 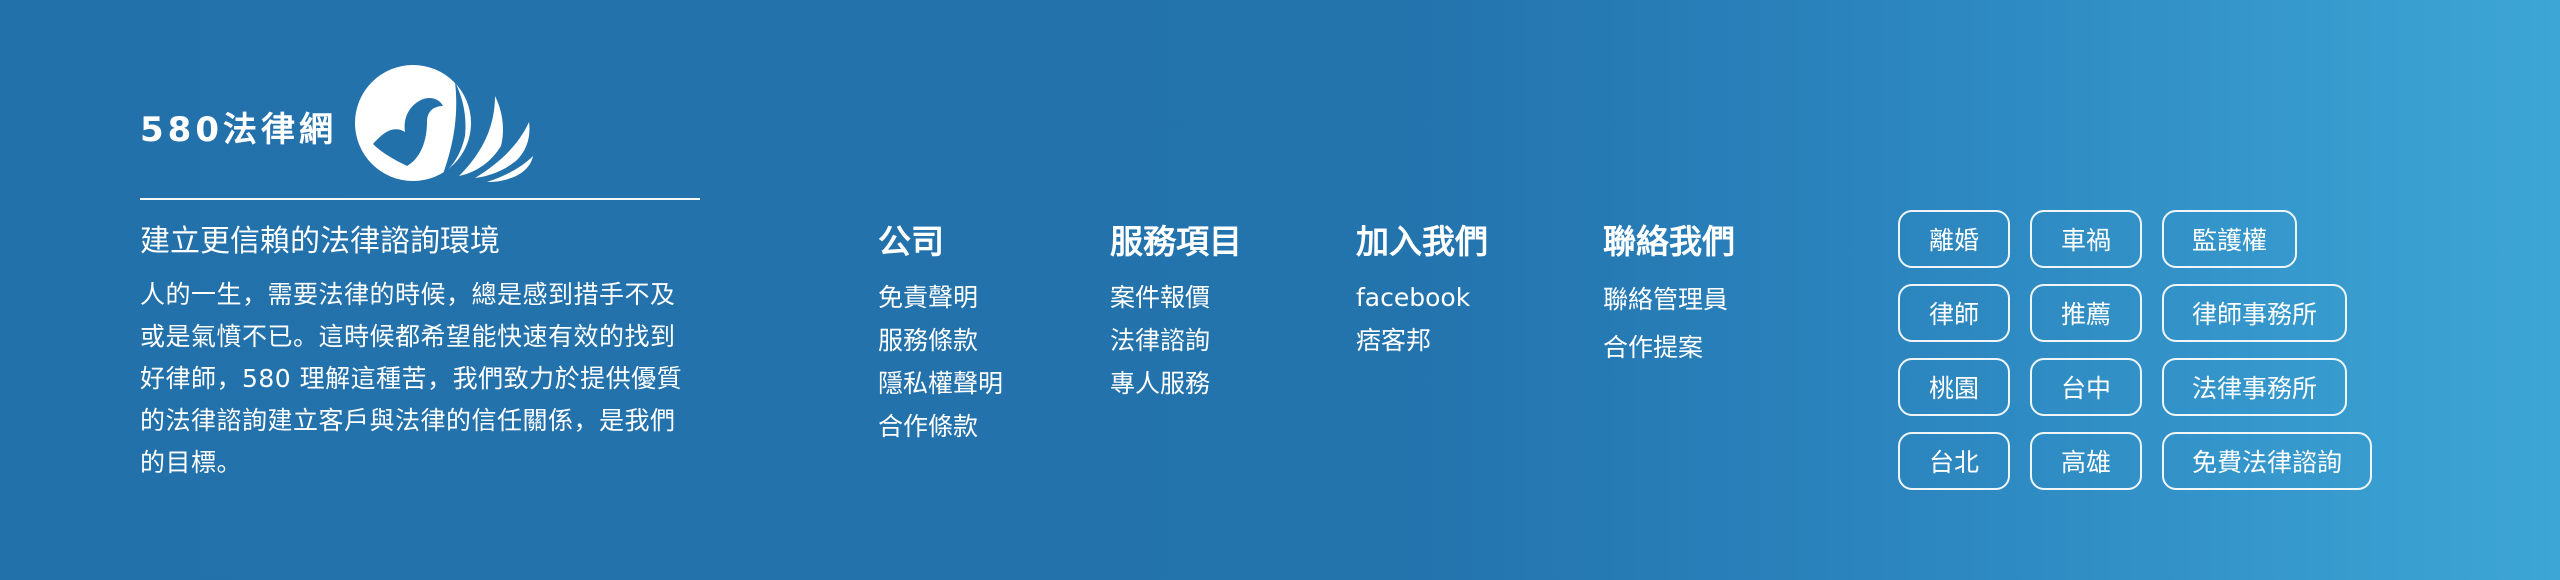 What do you see at coordinates (238, 129) in the screenshot?
I see `brand-name: 580法律網` at bounding box center [238, 129].